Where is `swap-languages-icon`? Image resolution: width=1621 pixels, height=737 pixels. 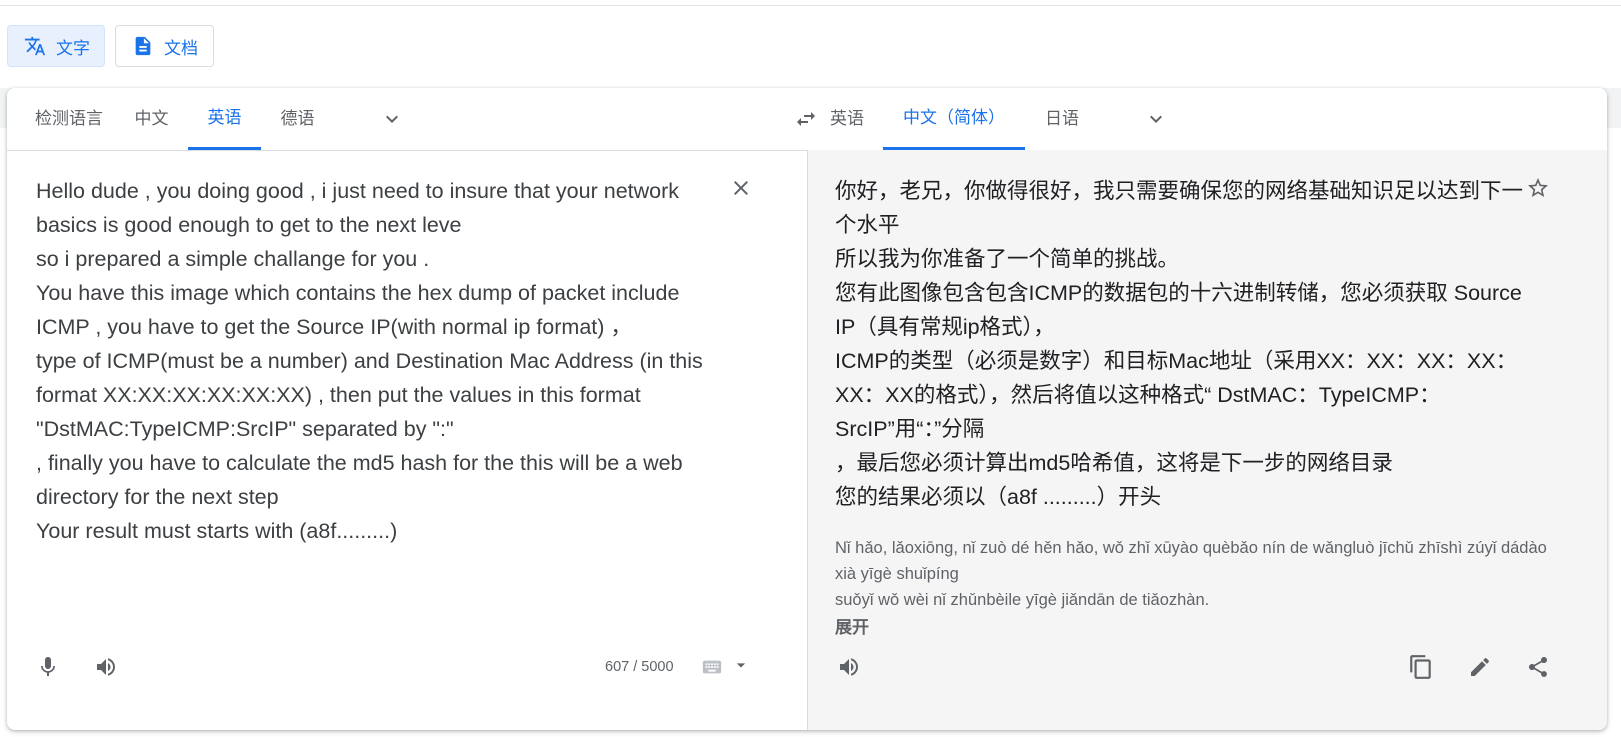
swap-languages-icon is located at coordinates (806, 119).